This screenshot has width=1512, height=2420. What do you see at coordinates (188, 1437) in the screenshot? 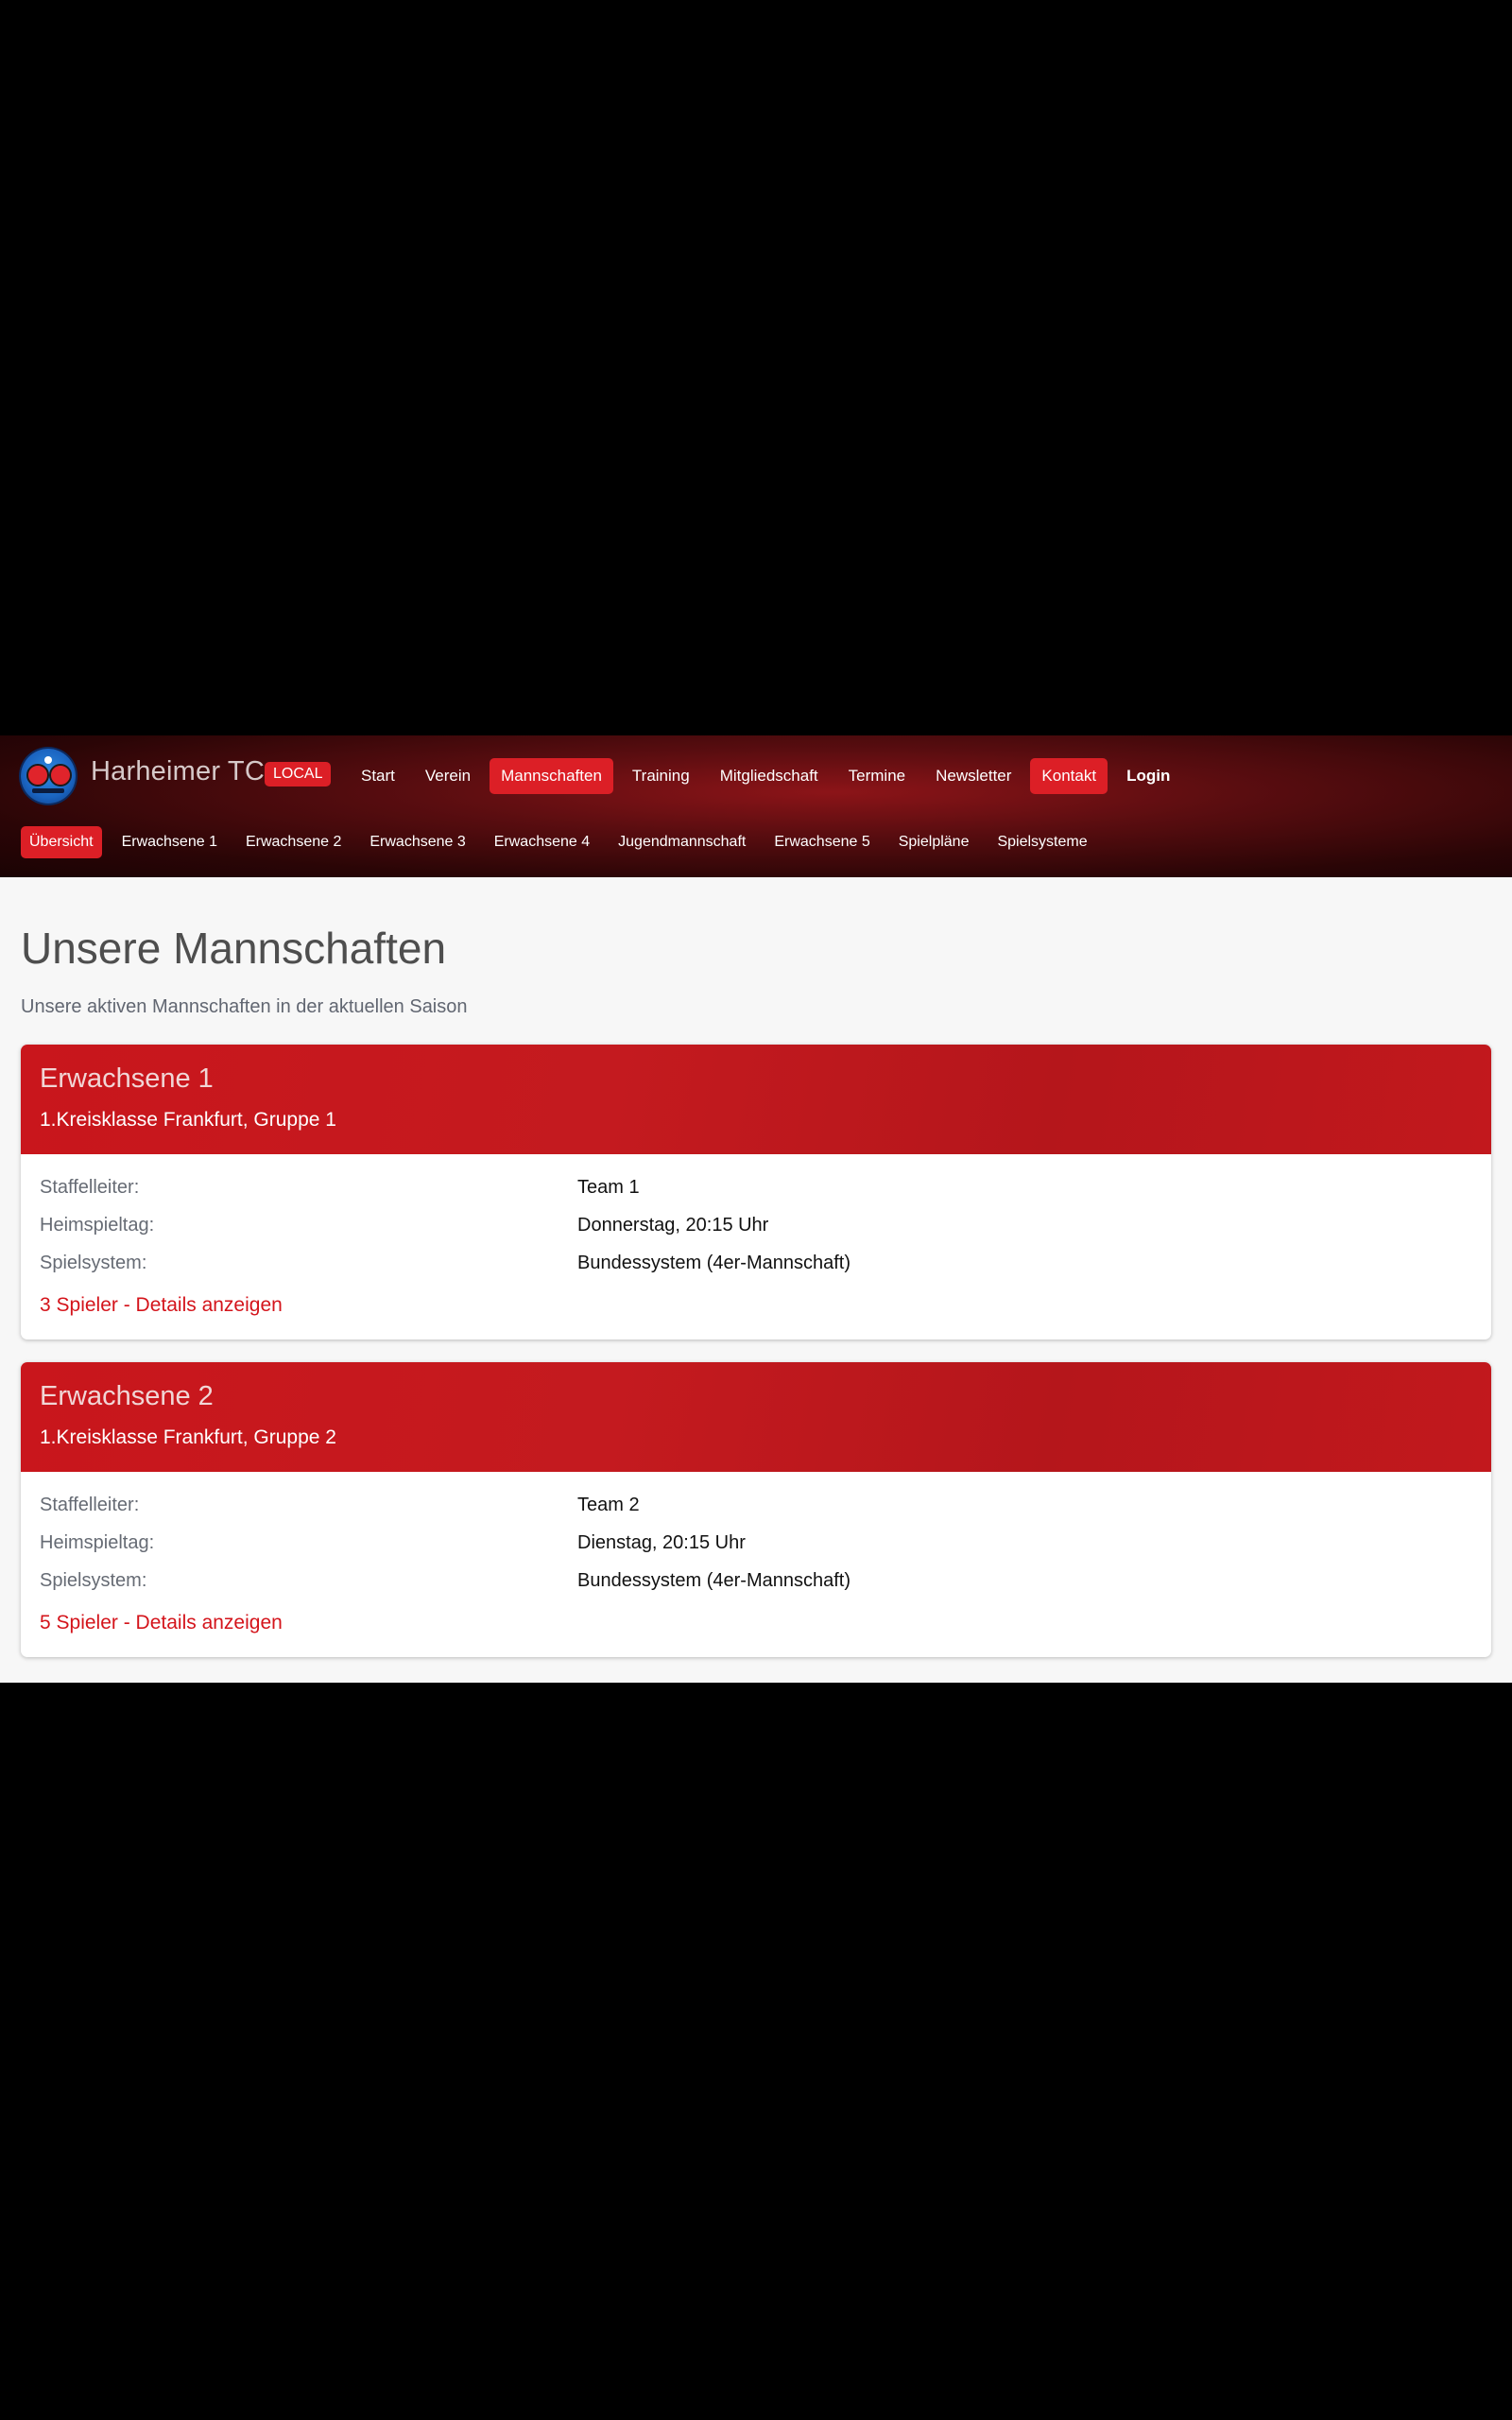
I see `team-league: 1.Kreisklasse Frankfurt, Gruppe 2` at bounding box center [188, 1437].